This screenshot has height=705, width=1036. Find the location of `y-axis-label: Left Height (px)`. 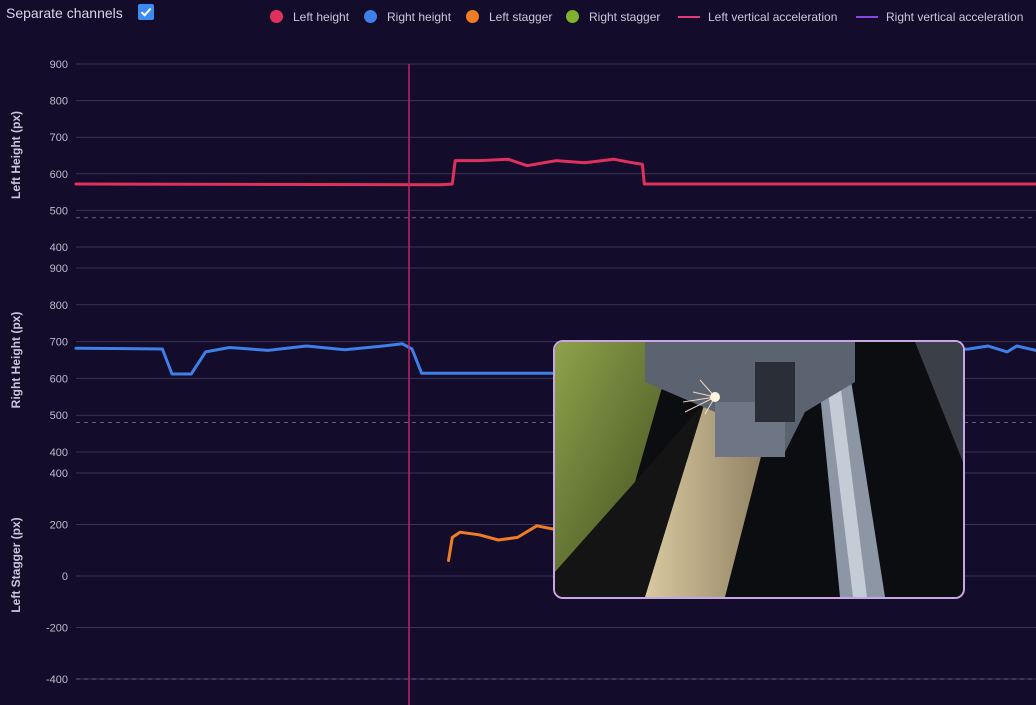

y-axis-label: Left Height (px) is located at coordinates (16, 155).